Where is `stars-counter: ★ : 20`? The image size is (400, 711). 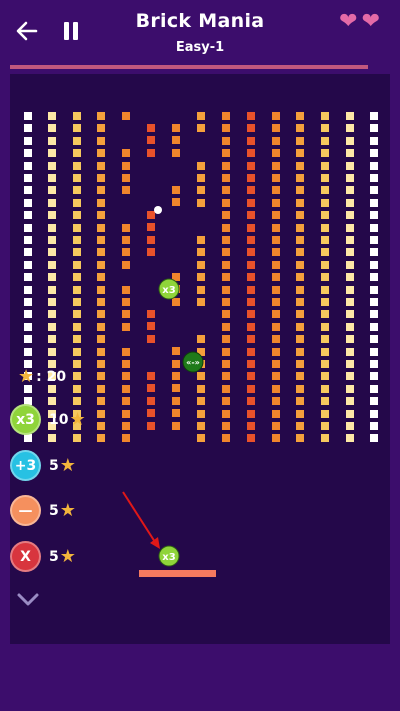
stars-counter: ★ : 20 is located at coordinates (42, 376).